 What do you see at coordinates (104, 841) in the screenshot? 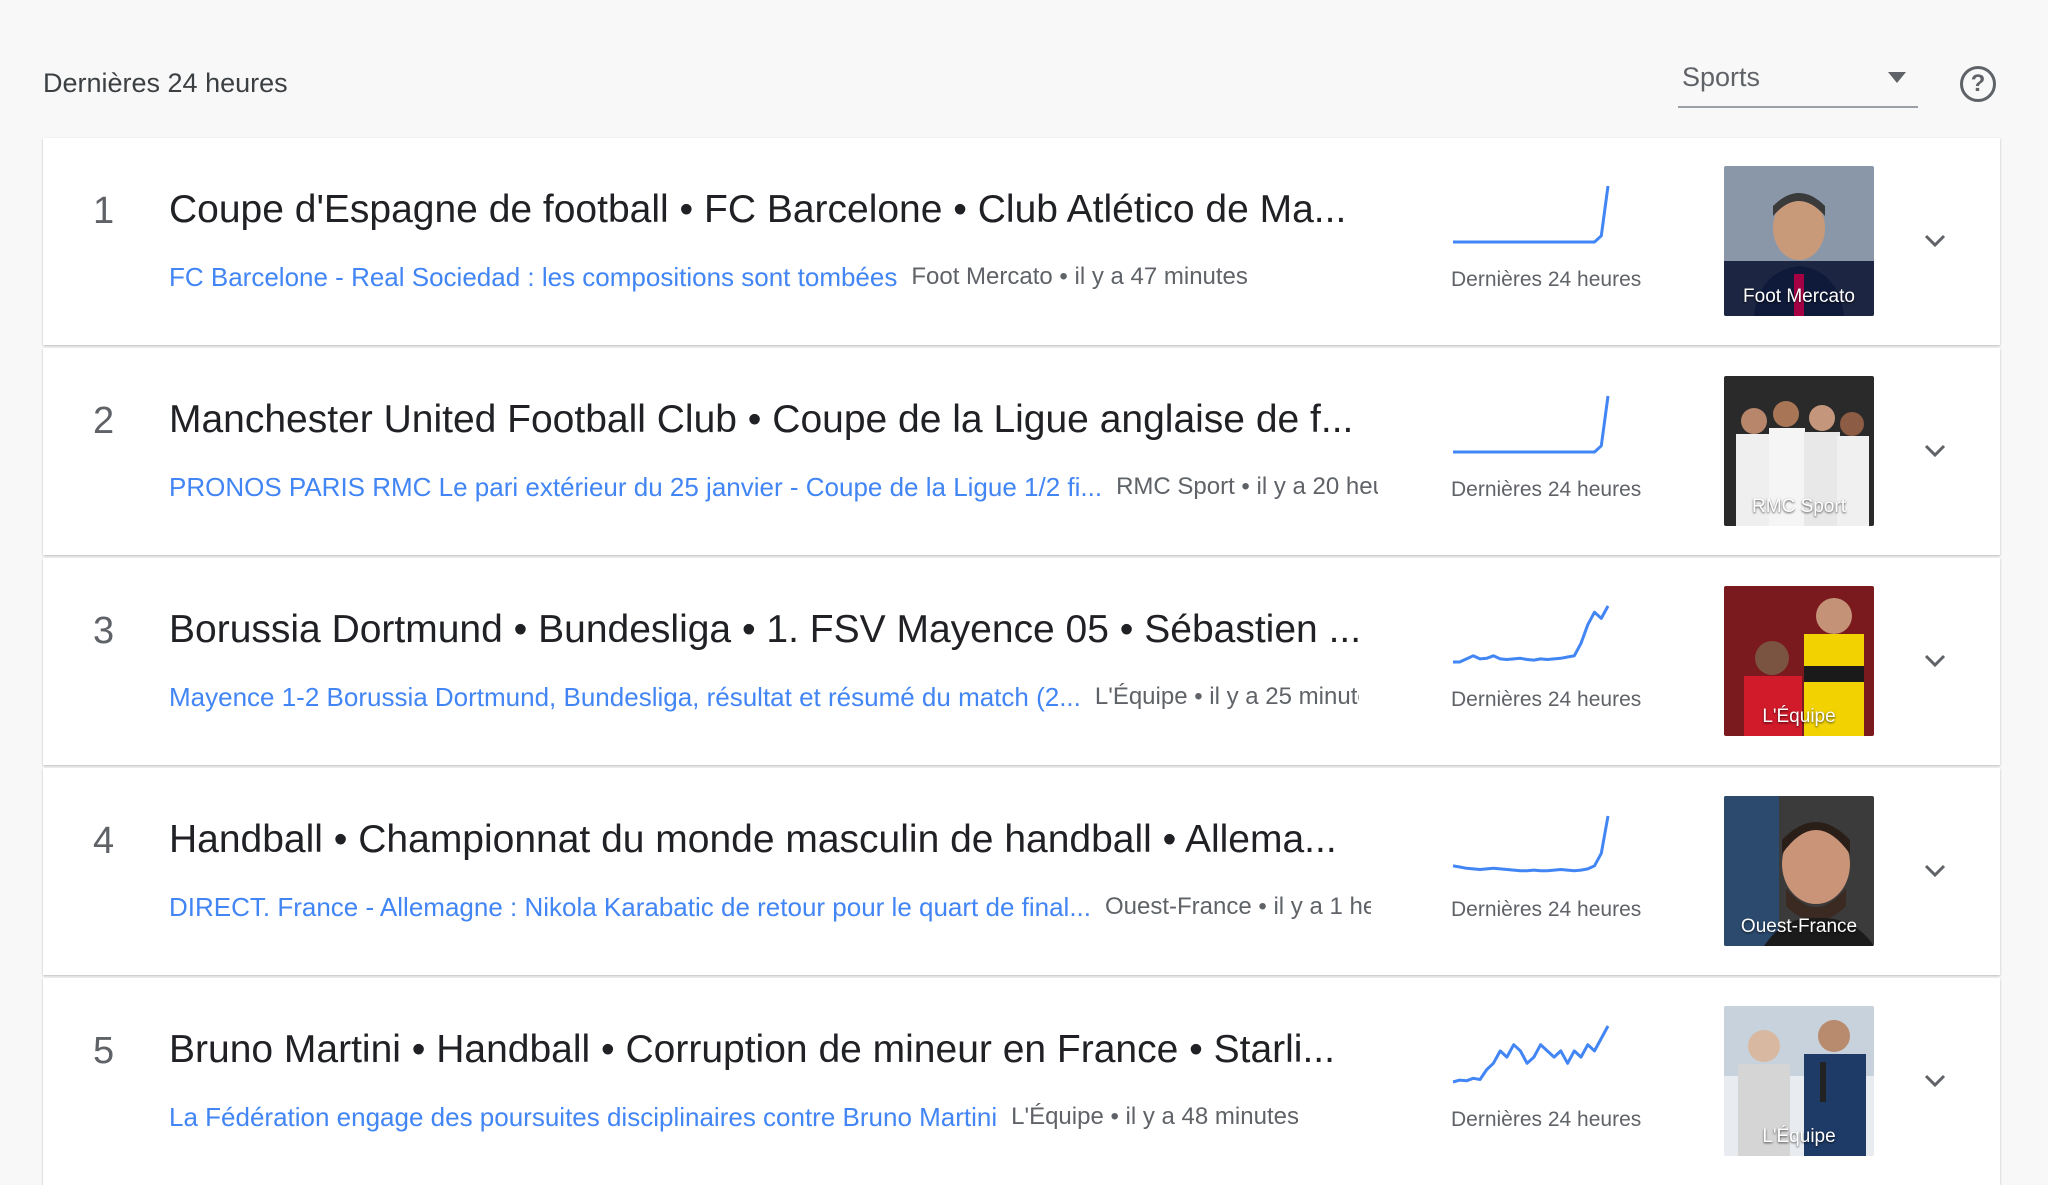
I see `trend-rank: 4` at bounding box center [104, 841].